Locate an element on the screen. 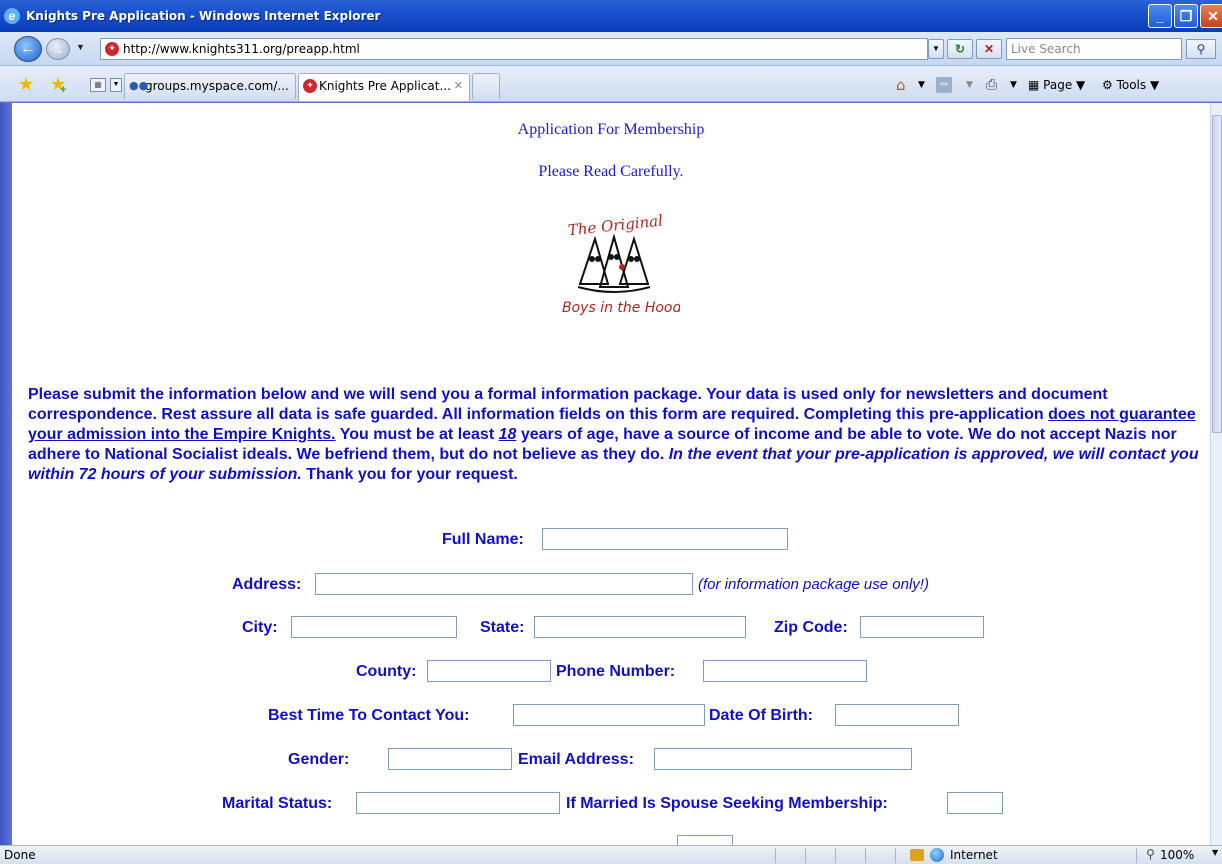 The width and height of the screenshot is (1222, 864). intro-text-2: You must be at least is located at coordinates (417, 434).